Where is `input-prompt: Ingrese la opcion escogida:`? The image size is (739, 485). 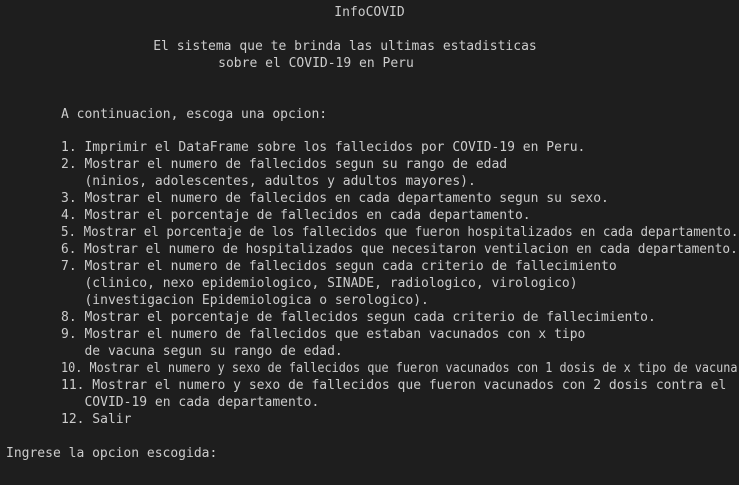 input-prompt: Ingrese la opcion escogida: is located at coordinates (111, 453).